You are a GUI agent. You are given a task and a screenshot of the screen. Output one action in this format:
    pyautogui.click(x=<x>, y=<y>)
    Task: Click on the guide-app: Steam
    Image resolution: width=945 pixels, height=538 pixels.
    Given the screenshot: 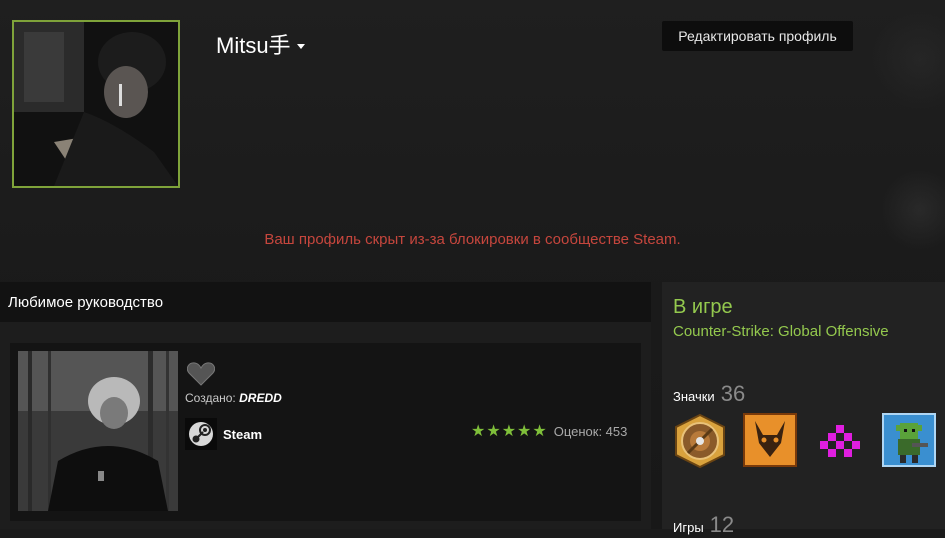 What is the action you would take?
    pyautogui.click(x=223, y=434)
    